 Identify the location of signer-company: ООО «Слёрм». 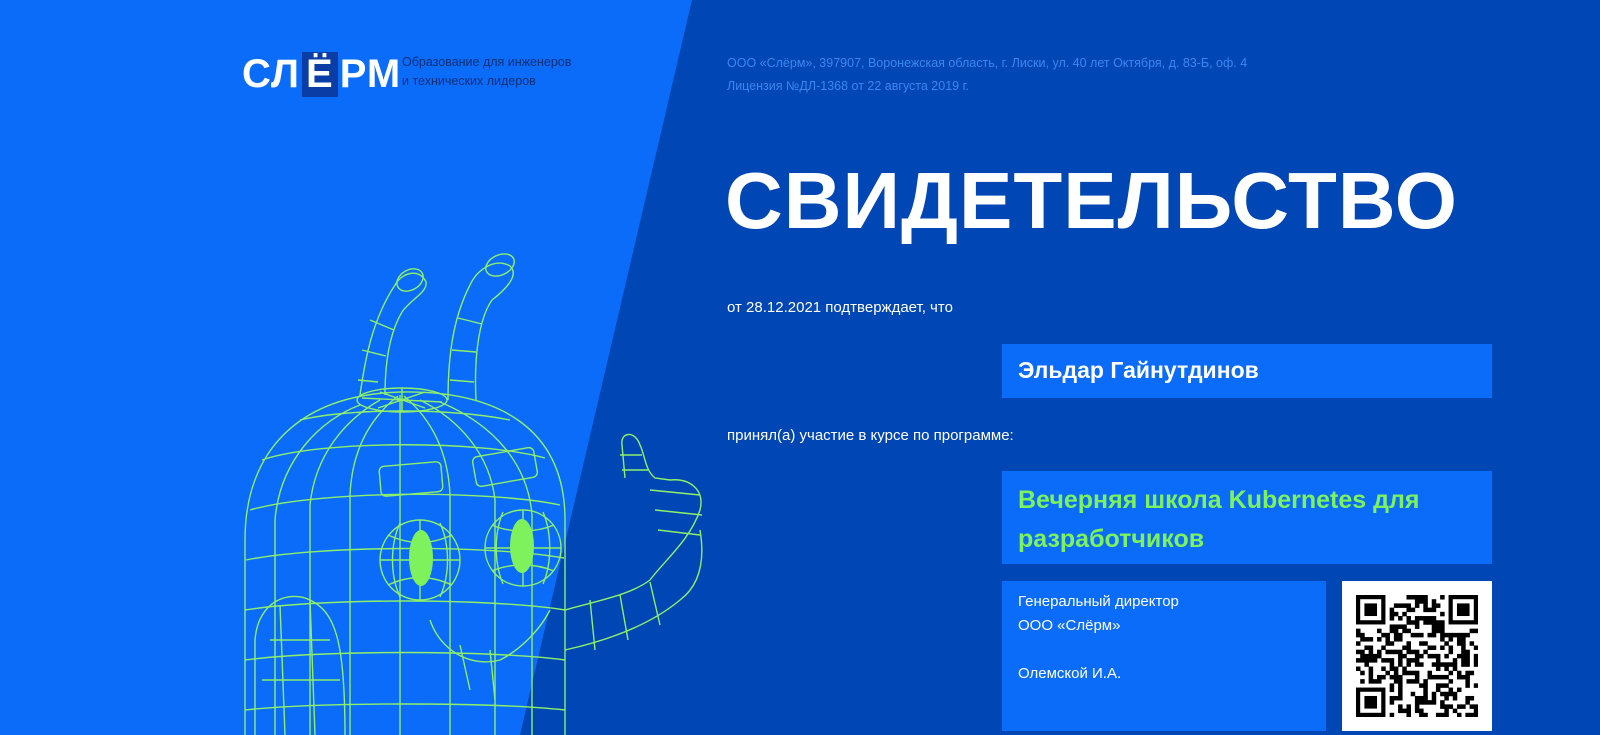
(1069, 625).